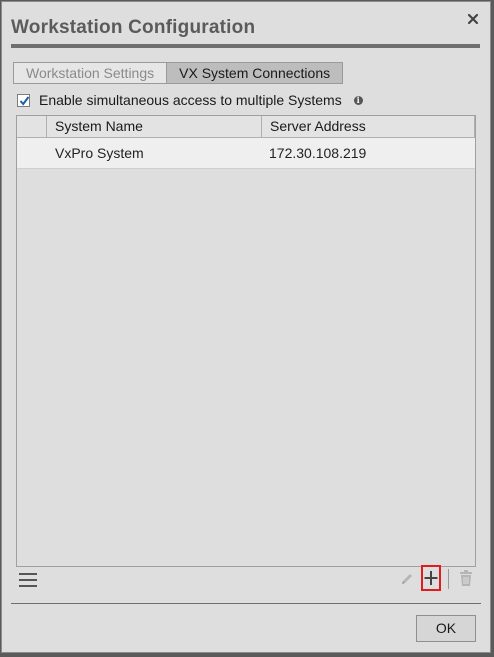 This screenshot has height=657, width=494. I want to click on menu-icon, so click(28, 580).